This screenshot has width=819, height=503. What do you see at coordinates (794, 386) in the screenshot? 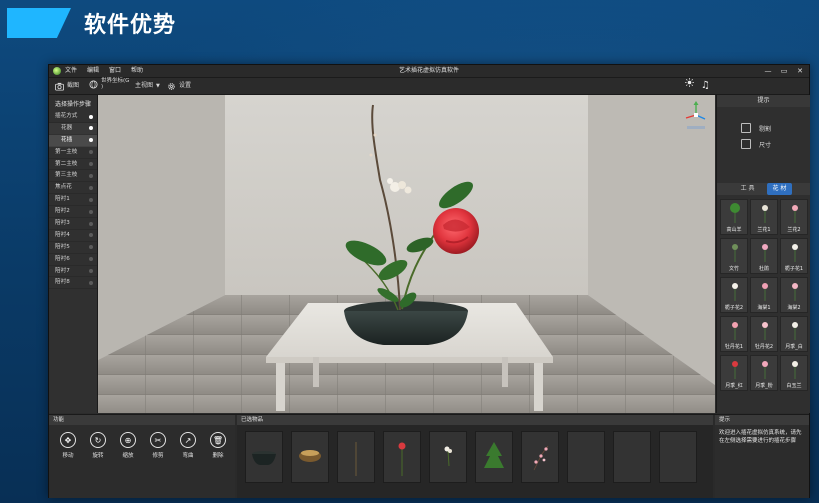
I see `flower-item-label: 白玉兰` at bounding box center [794, 386].